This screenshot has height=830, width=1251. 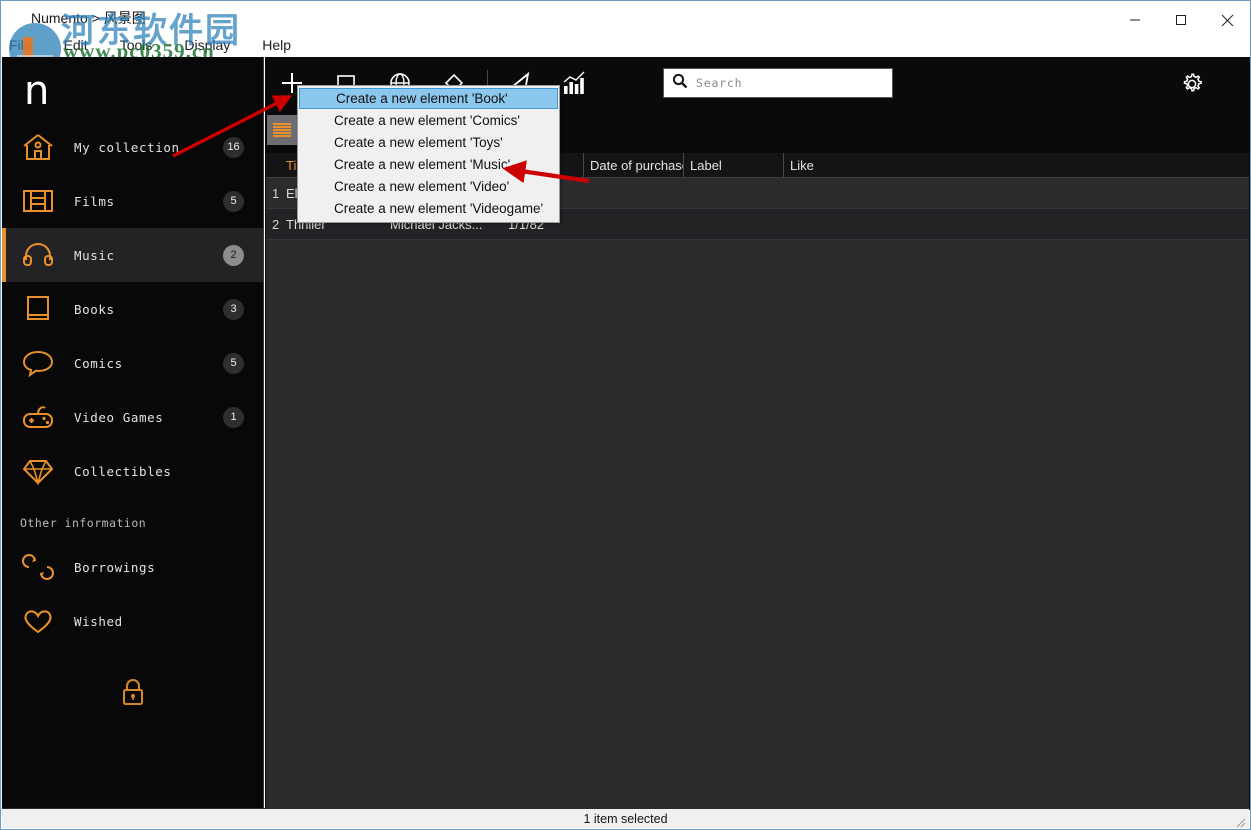 I want to click on film-icon, so click(x=38, y=201).